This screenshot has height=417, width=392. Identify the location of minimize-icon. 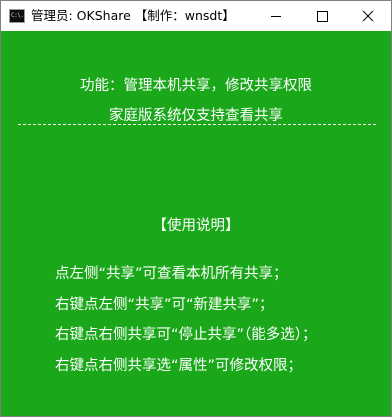
(276, 16).